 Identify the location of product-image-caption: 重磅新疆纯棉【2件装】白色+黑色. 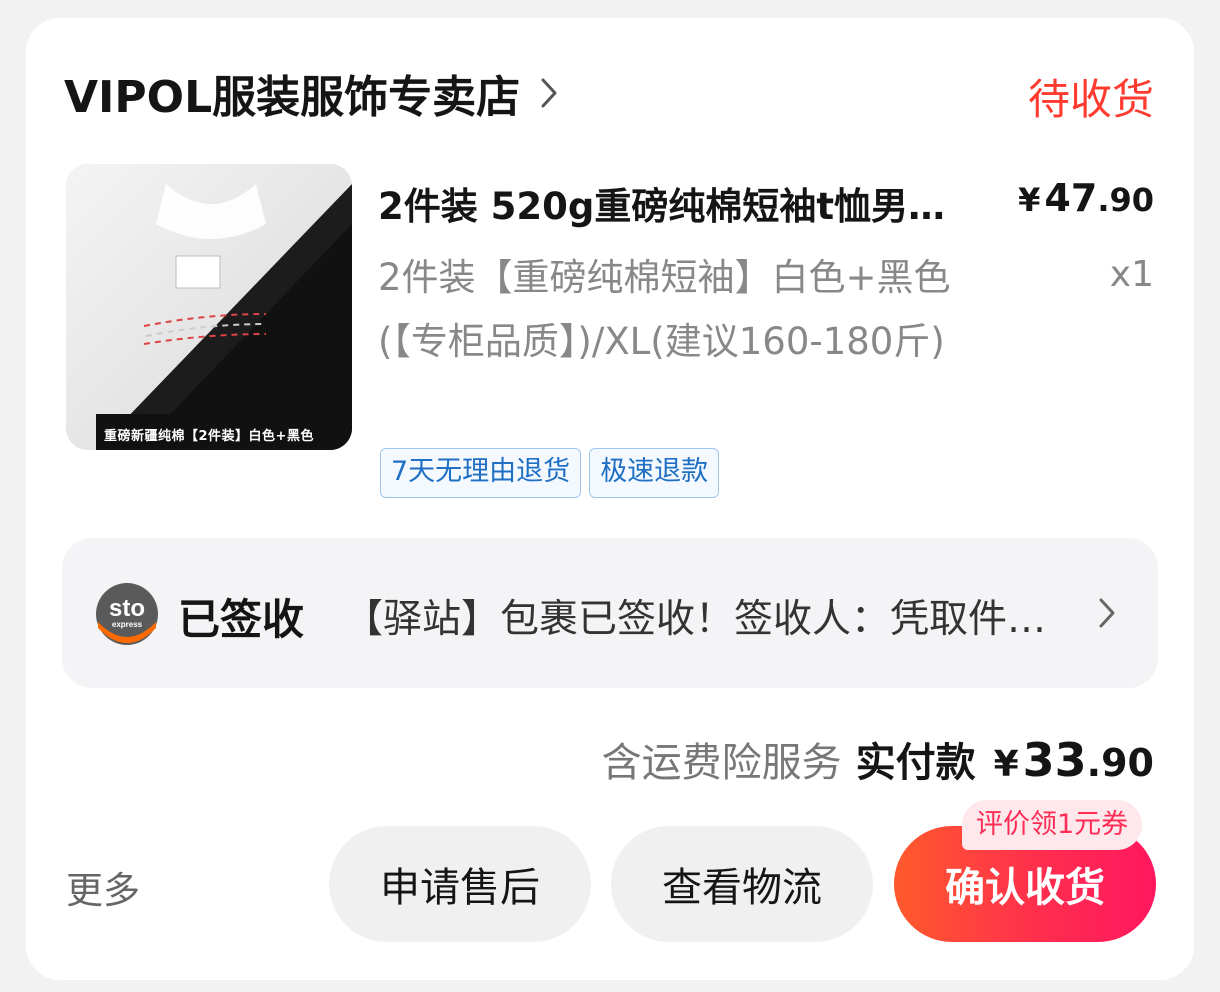
(209, 436).